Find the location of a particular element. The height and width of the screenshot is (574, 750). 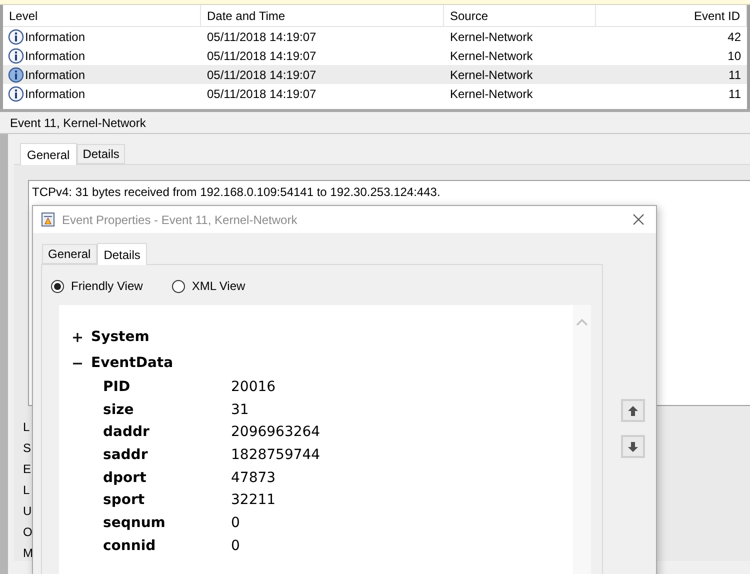

event-row: Information 05/11/2018 14:19:07 Kernel-Network 11 is located at coordinates (375, 74).